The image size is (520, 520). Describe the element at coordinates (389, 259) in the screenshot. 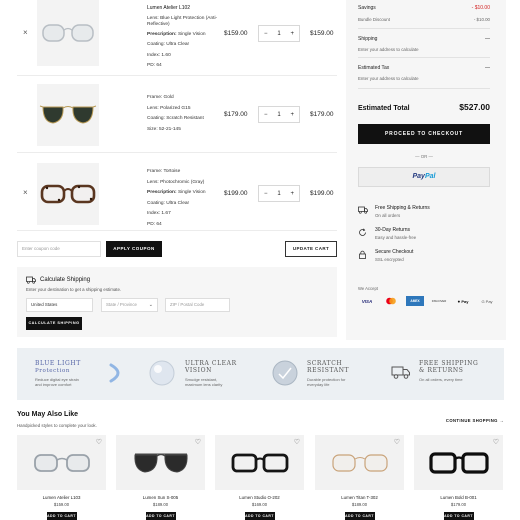

I see `feature-subtitle: SSL encrypted` at that location.